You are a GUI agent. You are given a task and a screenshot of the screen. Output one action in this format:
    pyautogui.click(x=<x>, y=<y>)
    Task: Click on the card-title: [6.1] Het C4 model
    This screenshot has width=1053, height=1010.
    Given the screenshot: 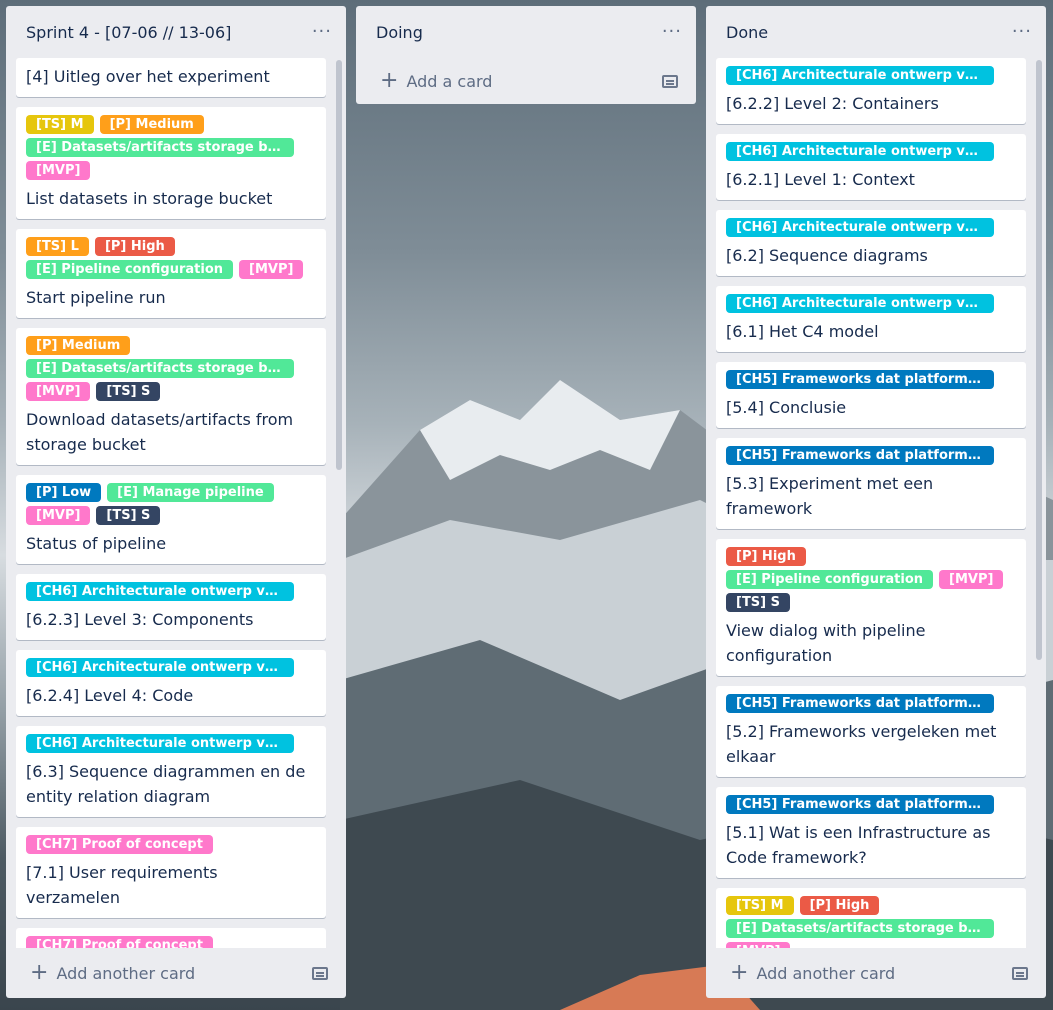 What is the action you would take?
    pyautogui.click(x=802, y=331)
    